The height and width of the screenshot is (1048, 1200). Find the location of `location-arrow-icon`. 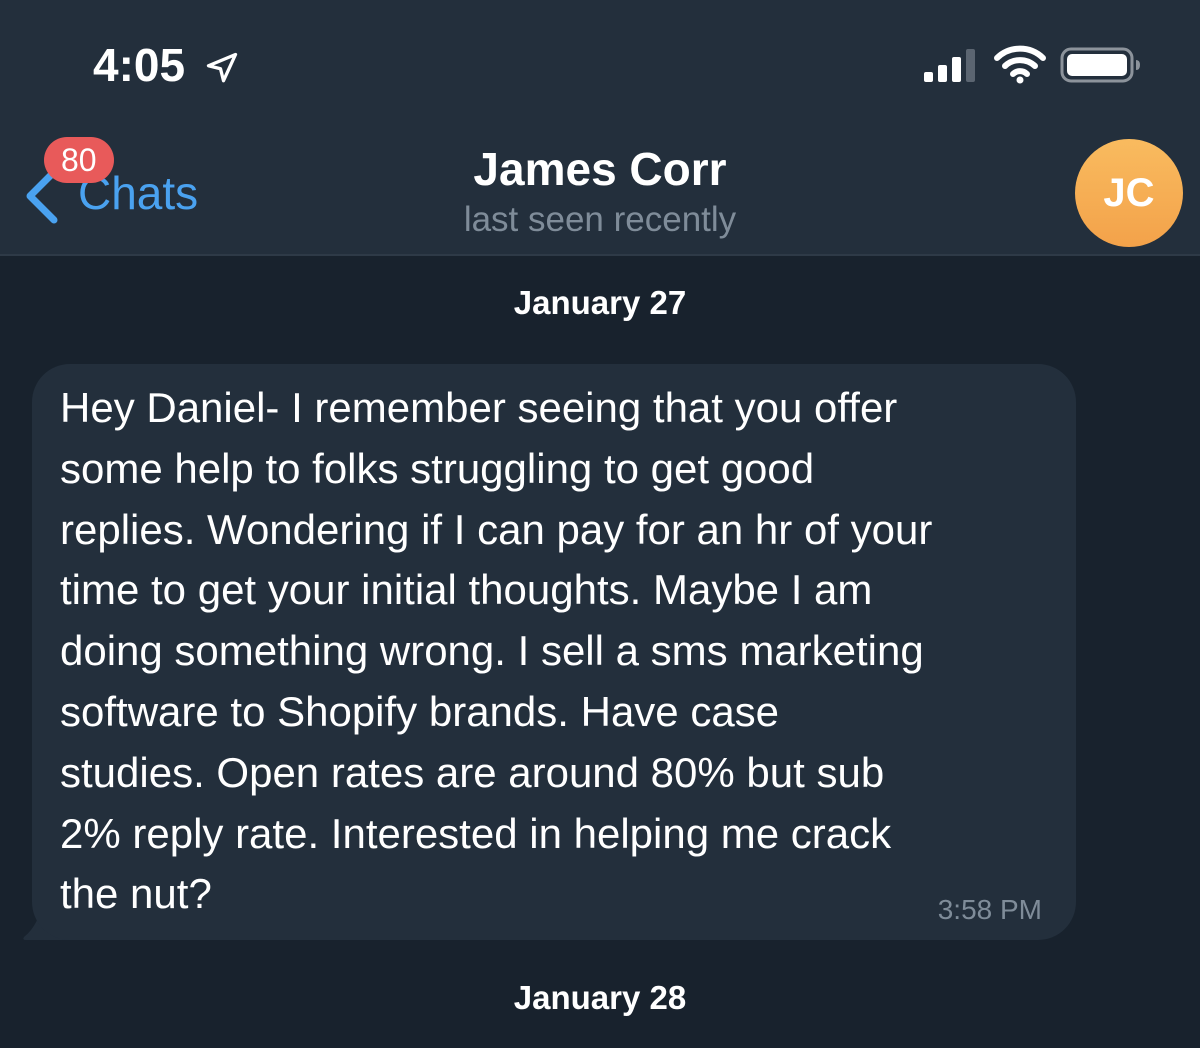

location-arrow-icon is located at coordinates (222, 67).